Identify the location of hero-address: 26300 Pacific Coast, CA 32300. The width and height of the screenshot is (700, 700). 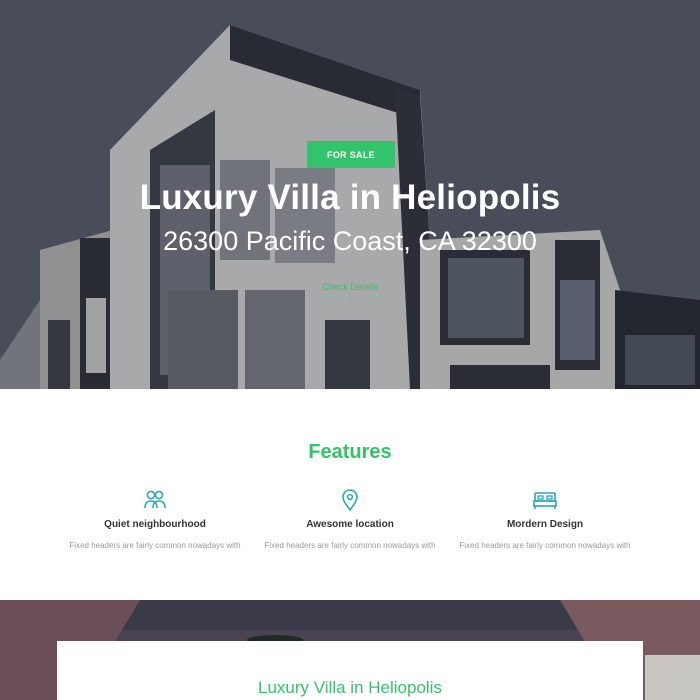
(350, 241).